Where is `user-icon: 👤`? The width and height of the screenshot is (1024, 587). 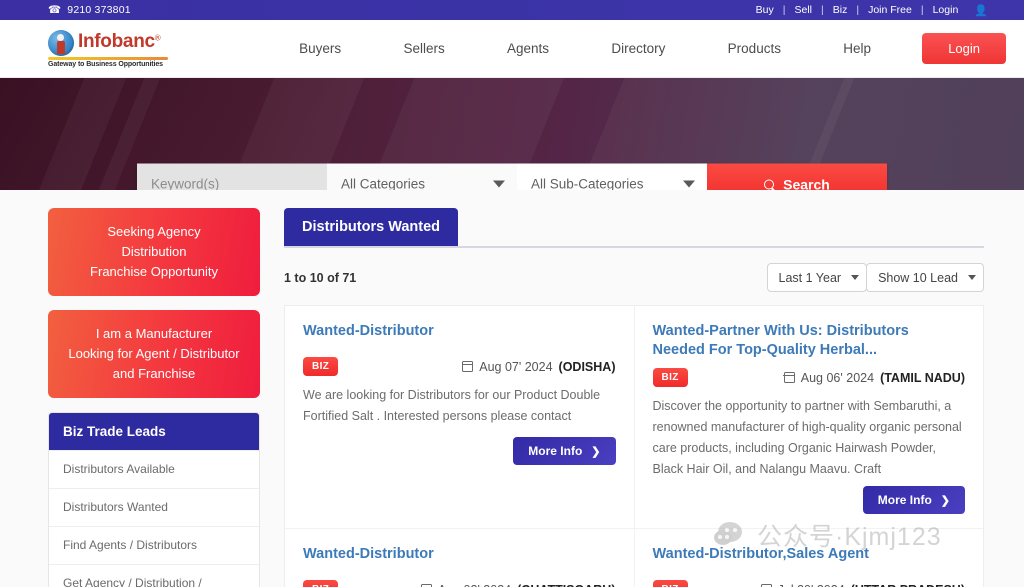 user-icon: 👤 is located at coordinates (981, 10).